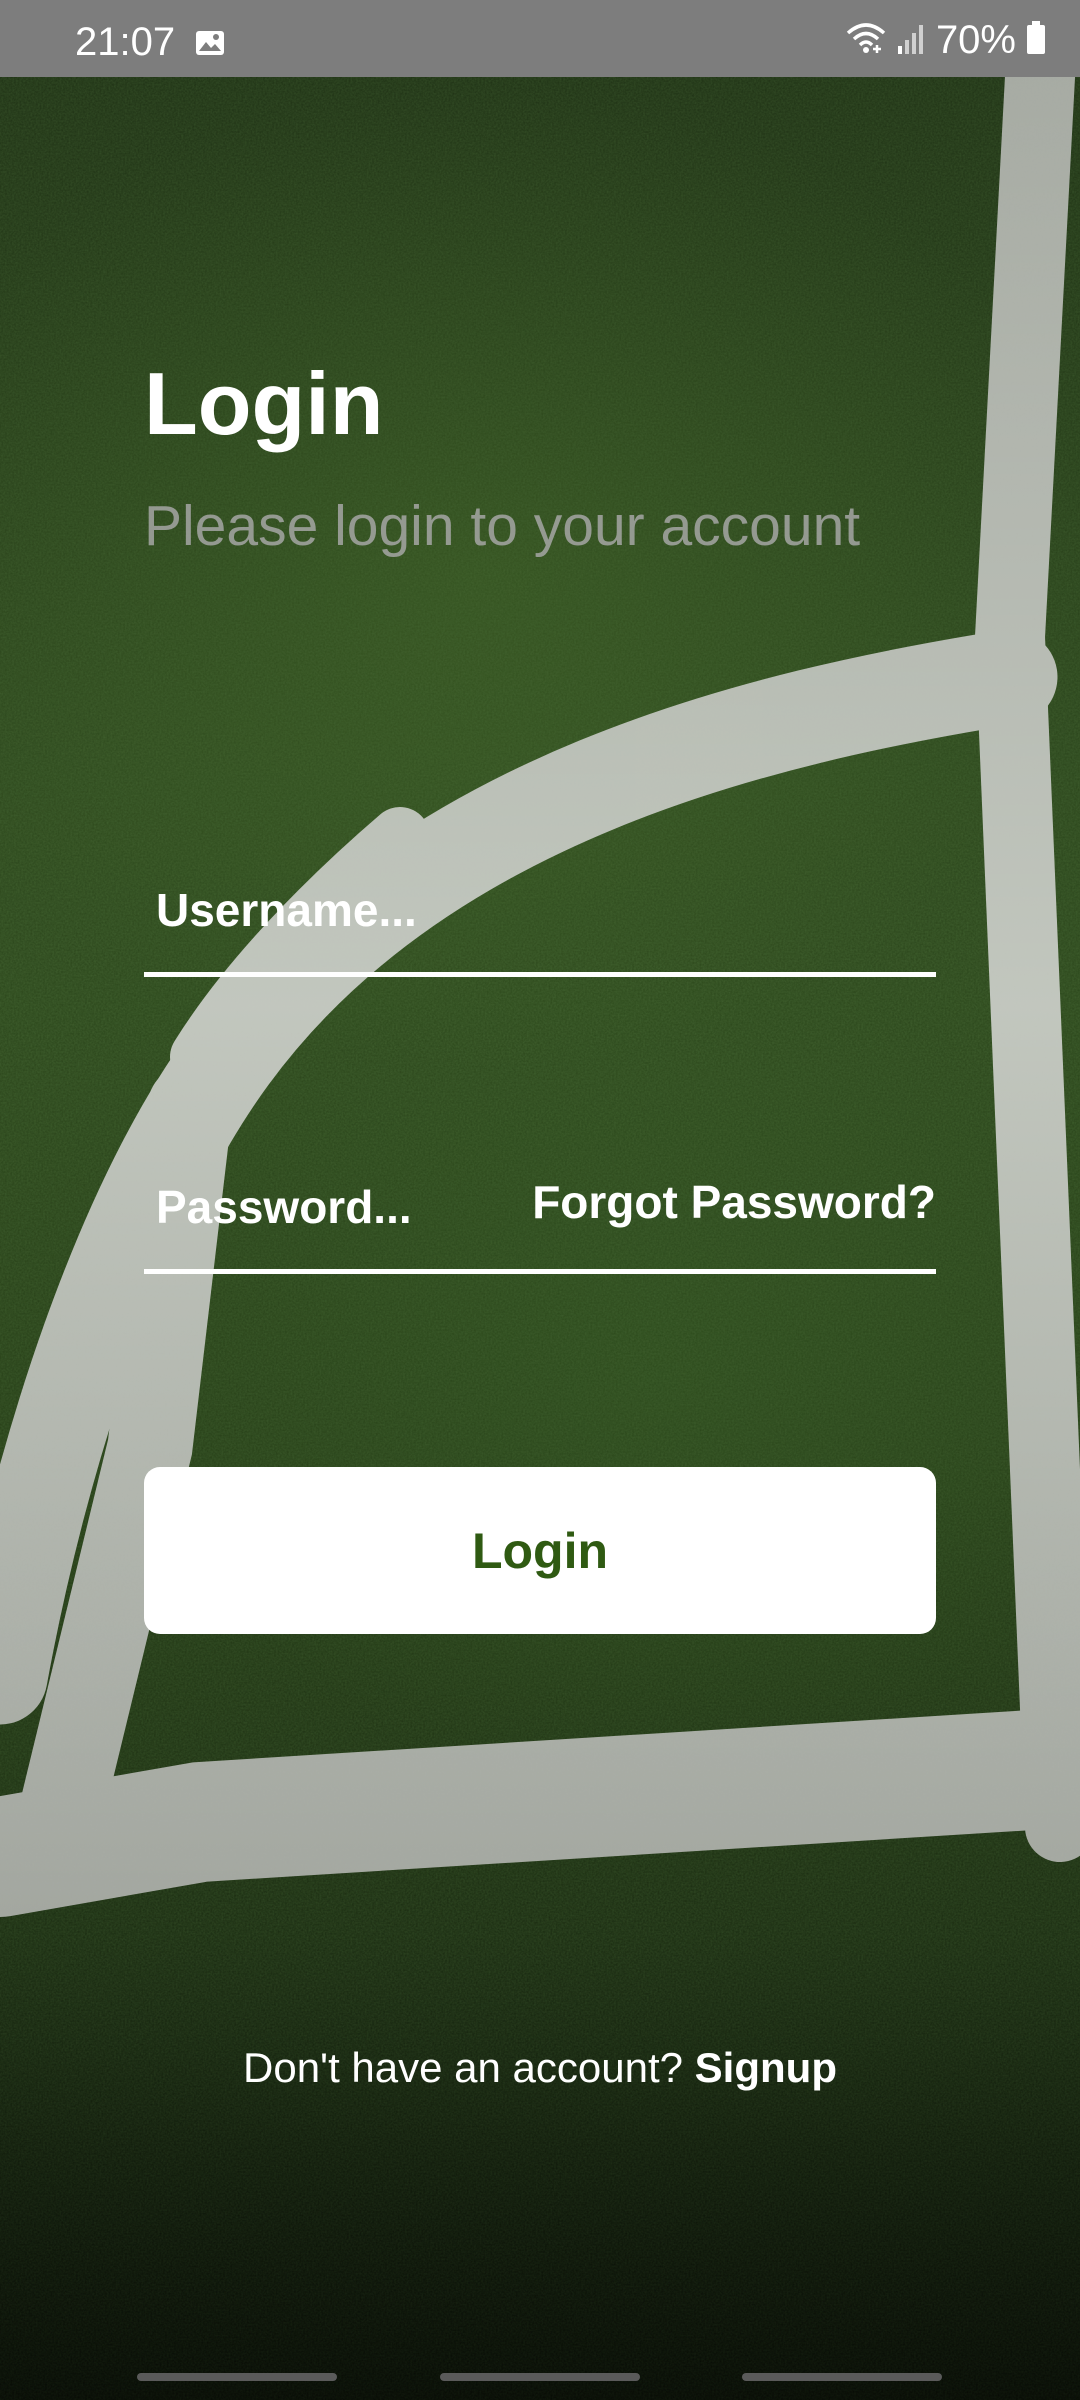 The width and height of the screenshot is (1080, 2400). What do you see at coordinates (975, 40) in the screenshot?
I see `battery-percent: 70%` at bounding box center [975, 40].